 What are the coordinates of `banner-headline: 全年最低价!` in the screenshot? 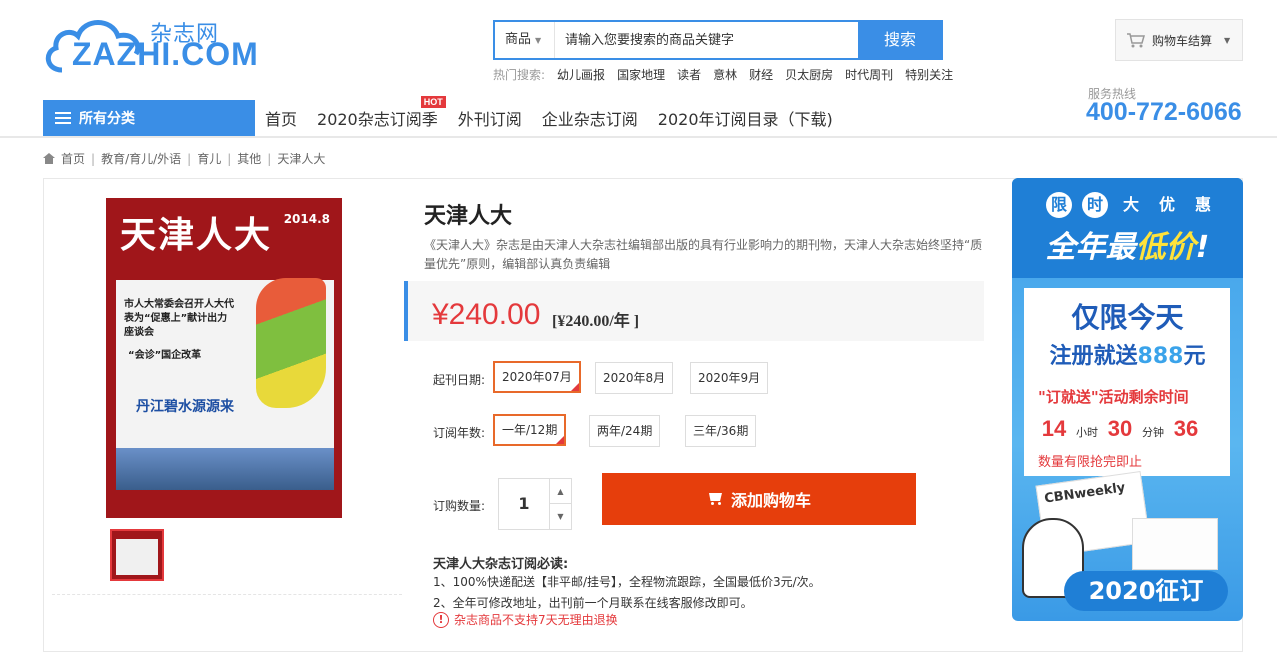 It's located at (1127, 244).